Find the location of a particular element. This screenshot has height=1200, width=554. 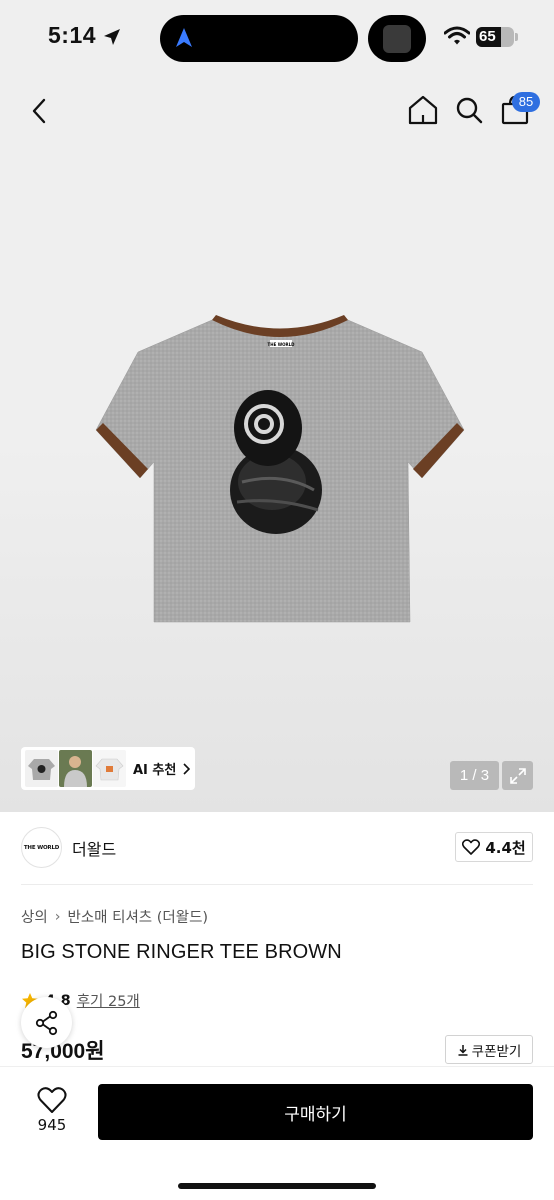

share-icon is located at coordinates (46, 1022).